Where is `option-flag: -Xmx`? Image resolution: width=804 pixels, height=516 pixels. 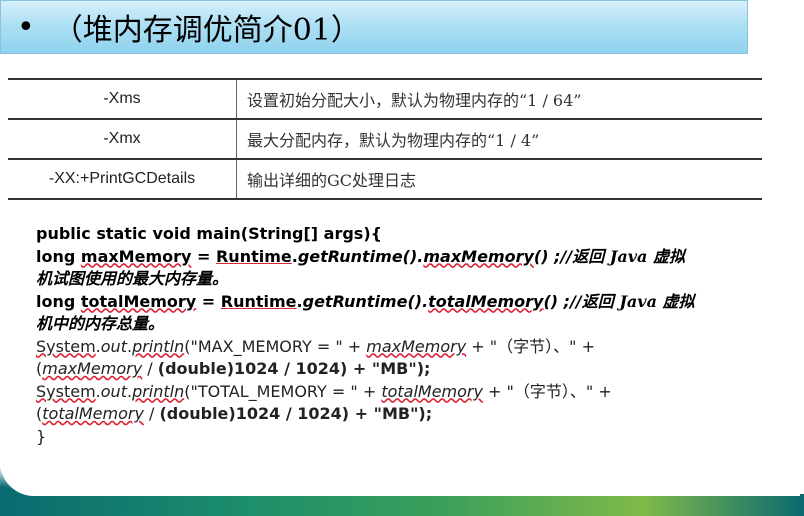 option-flag: -Xmx is located at coordinates (122, 139).